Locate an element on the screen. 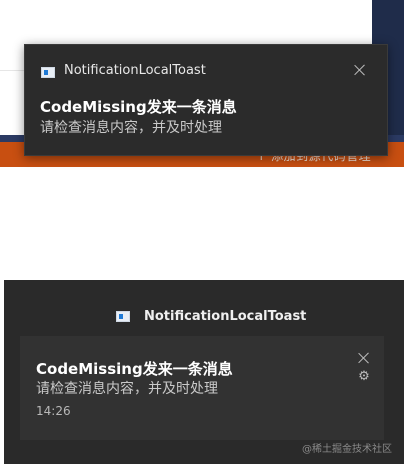 This screenshot has height=464, width=404. watermark-text: @稀土掘金技术社区 is located at coordinates (347, 449).